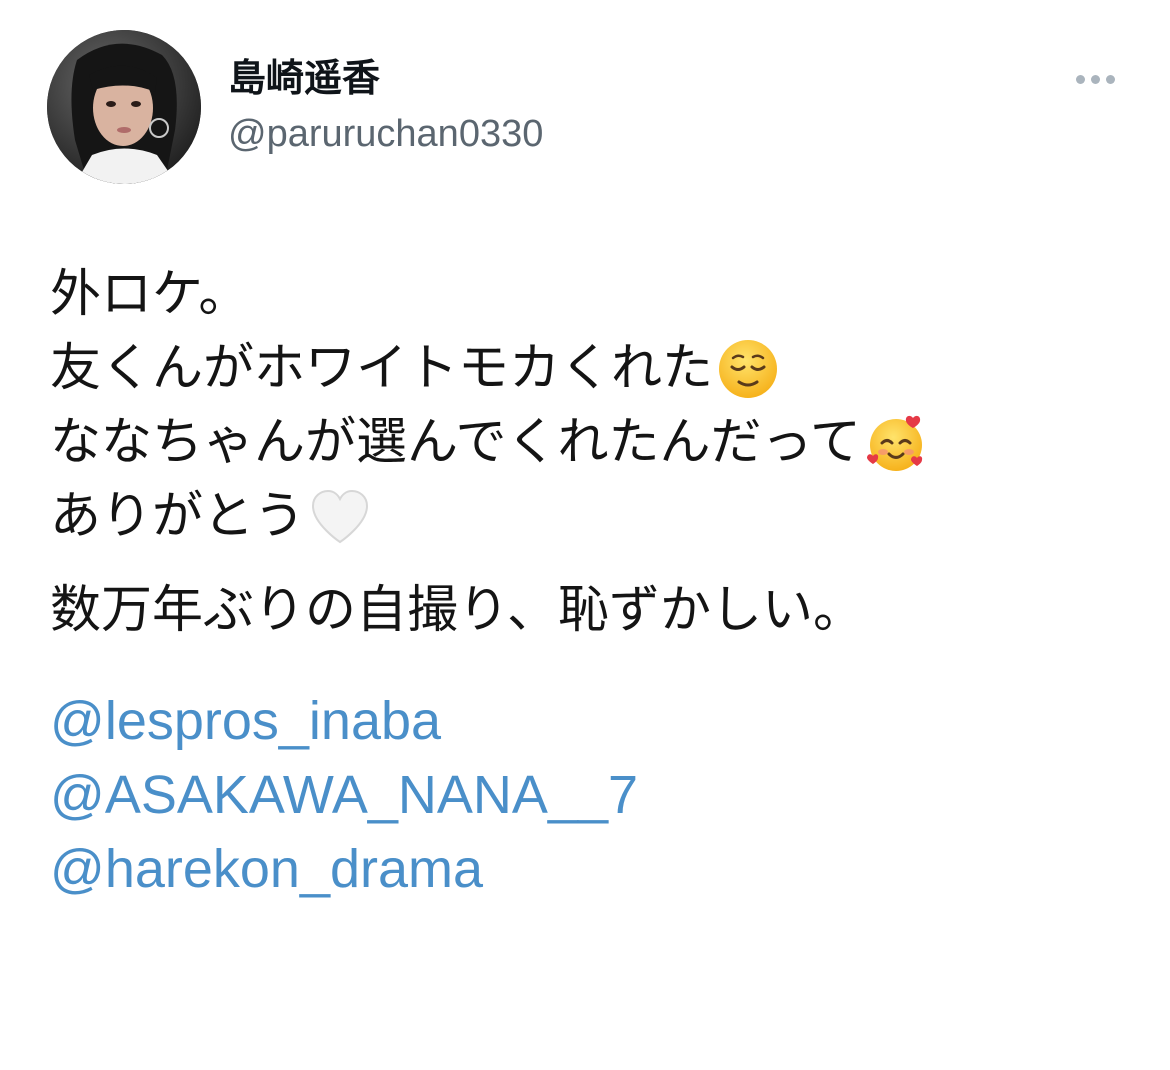  I want to click on tweet-line-text: ありがとう, so click(178, 516).